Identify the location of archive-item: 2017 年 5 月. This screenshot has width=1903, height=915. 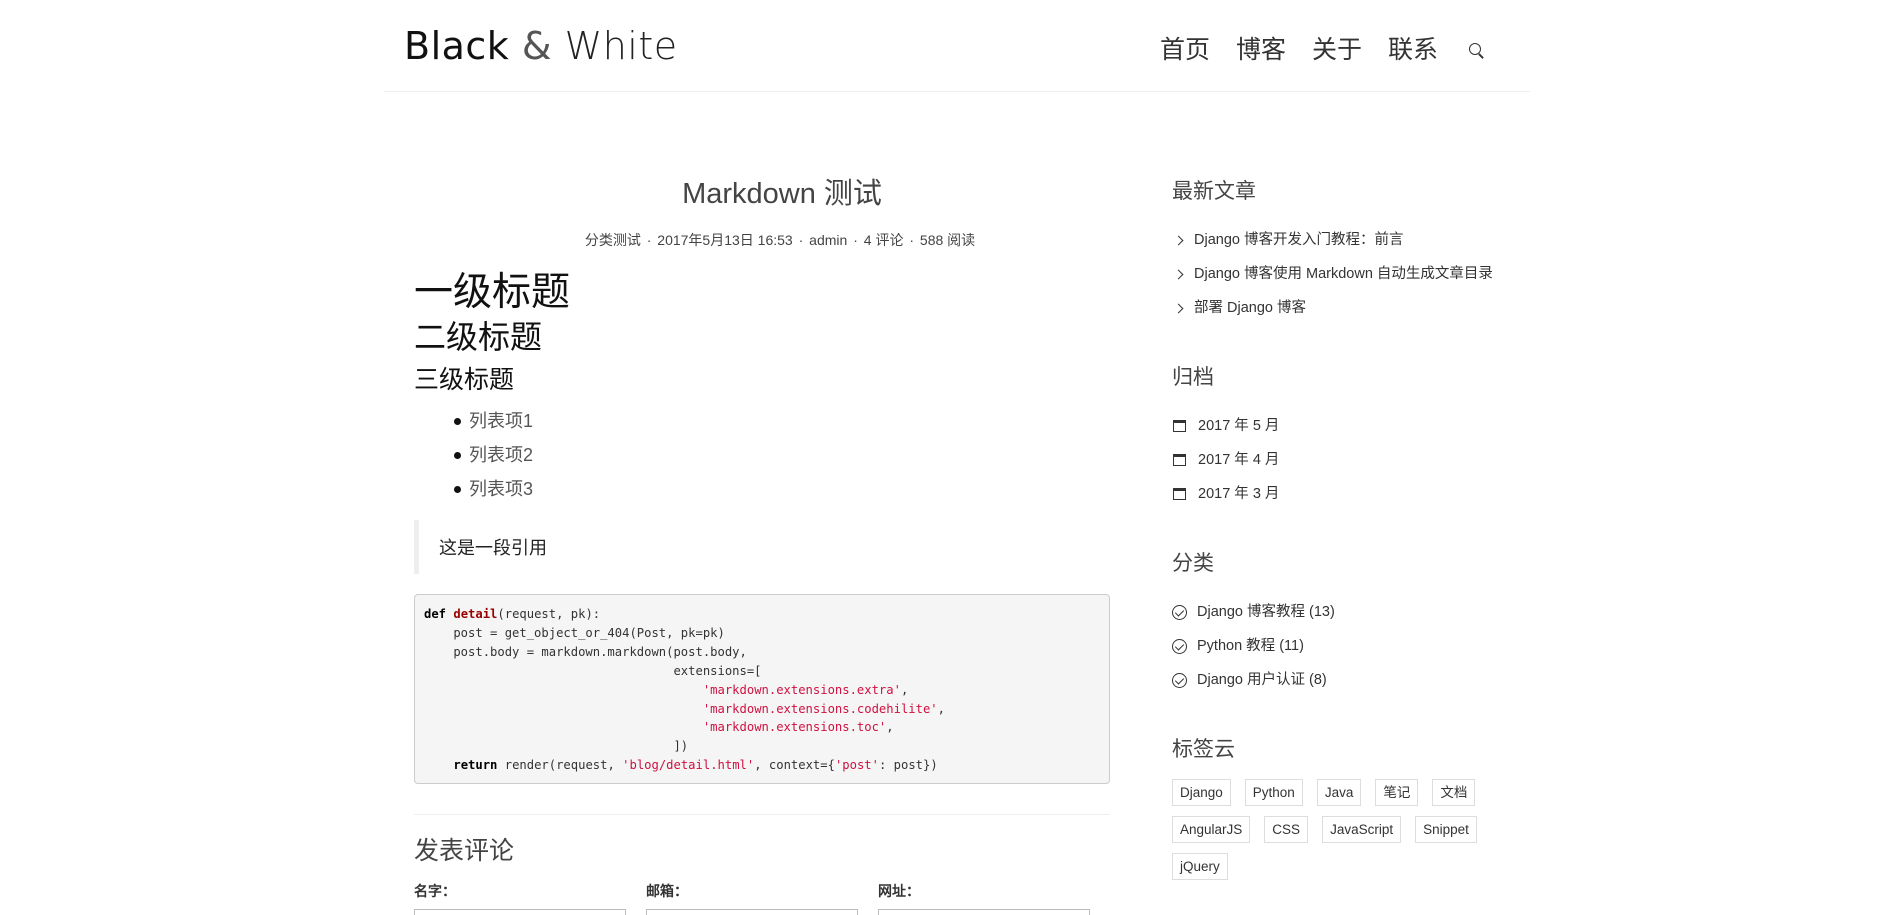
(1342, 426).